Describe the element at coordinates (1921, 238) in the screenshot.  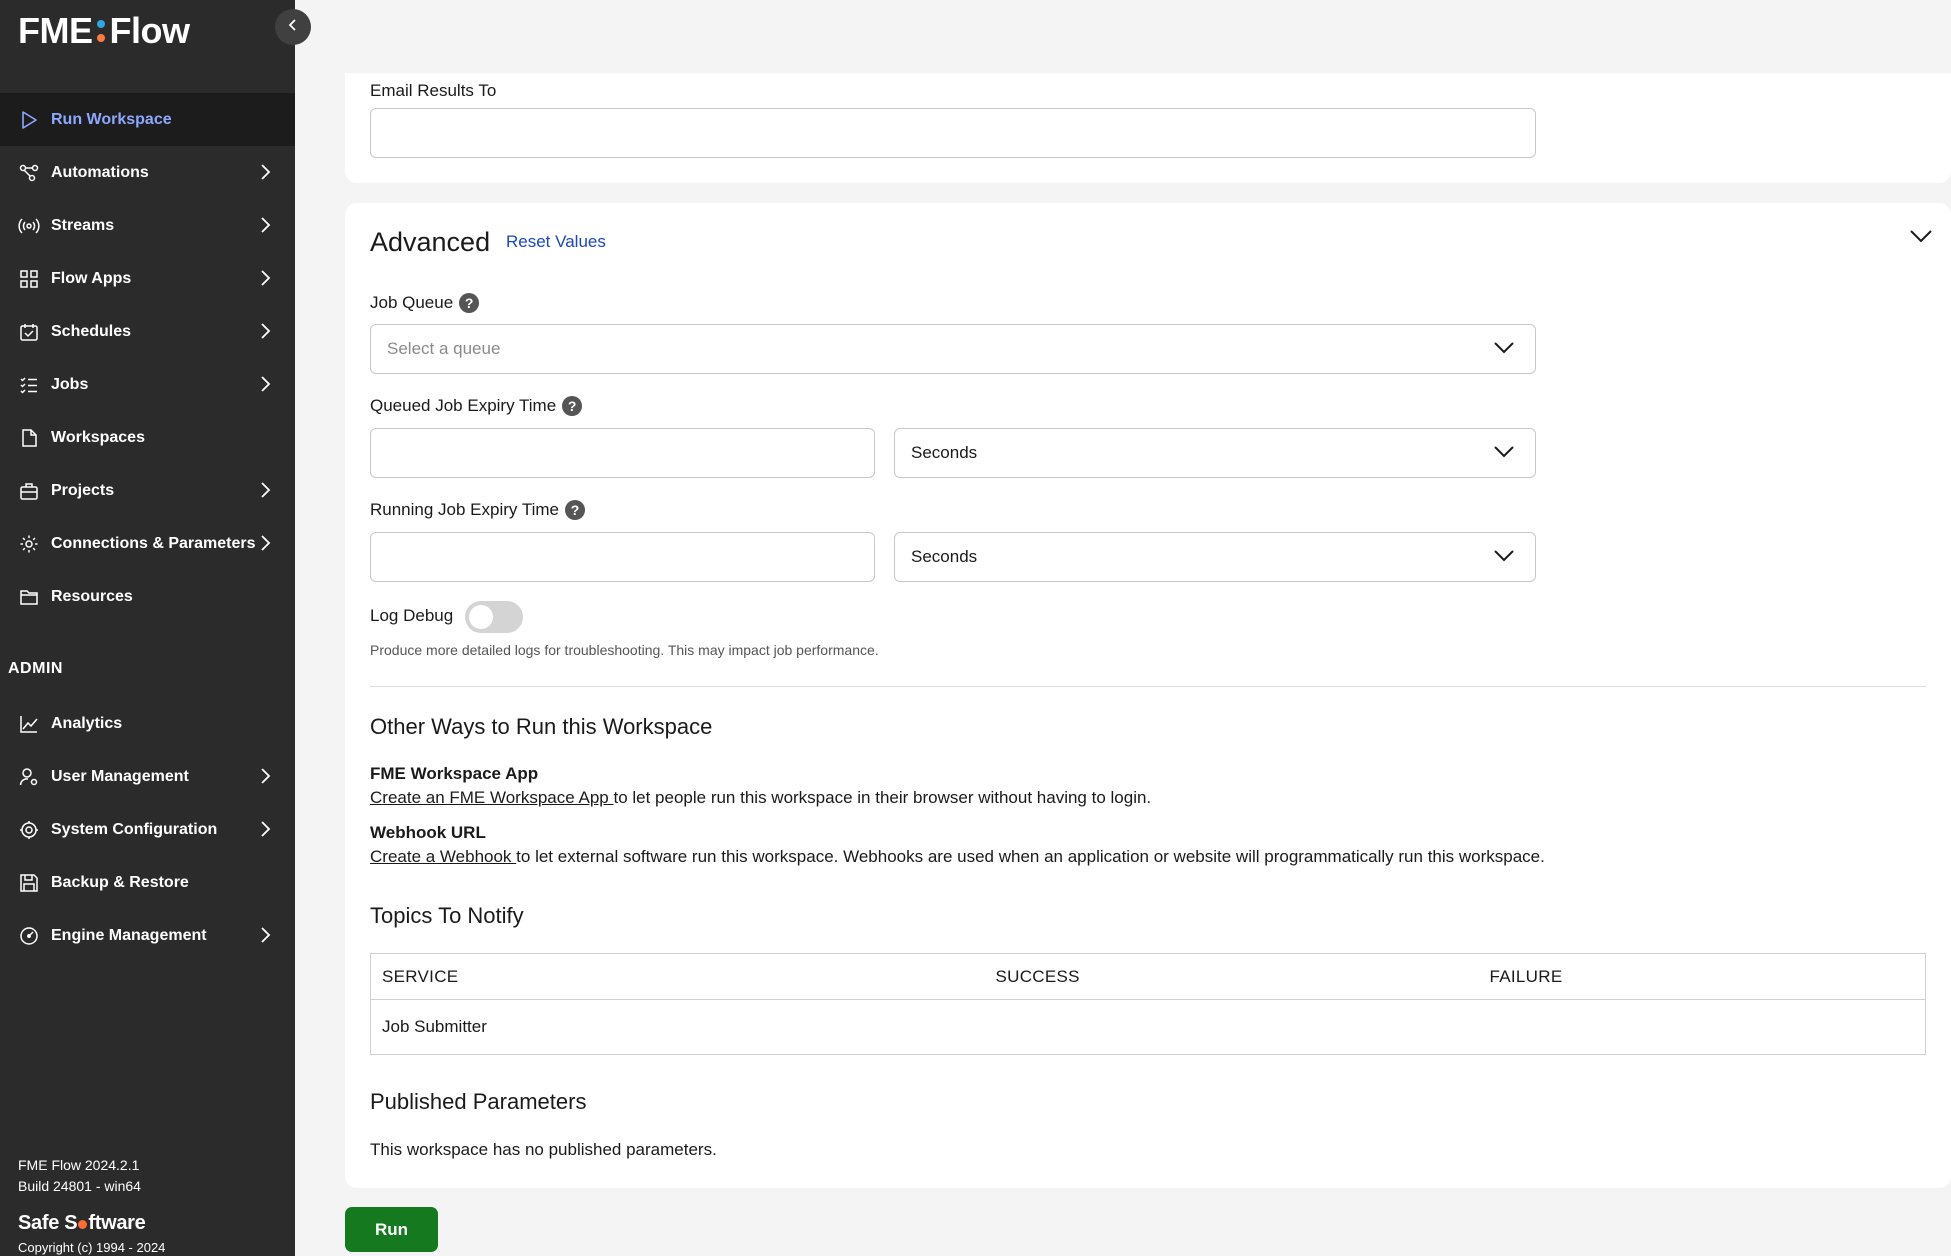
I see `collapse-advanced-button` at that location.